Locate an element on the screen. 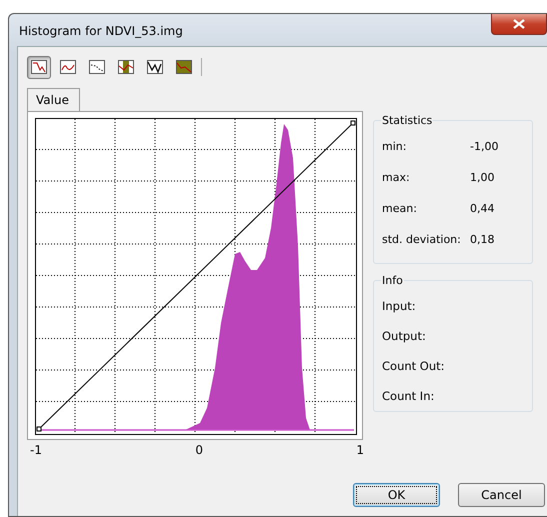 The width and height of the screenshot is (547, 517). band-chart-icon is located at coordinates (126, 67).